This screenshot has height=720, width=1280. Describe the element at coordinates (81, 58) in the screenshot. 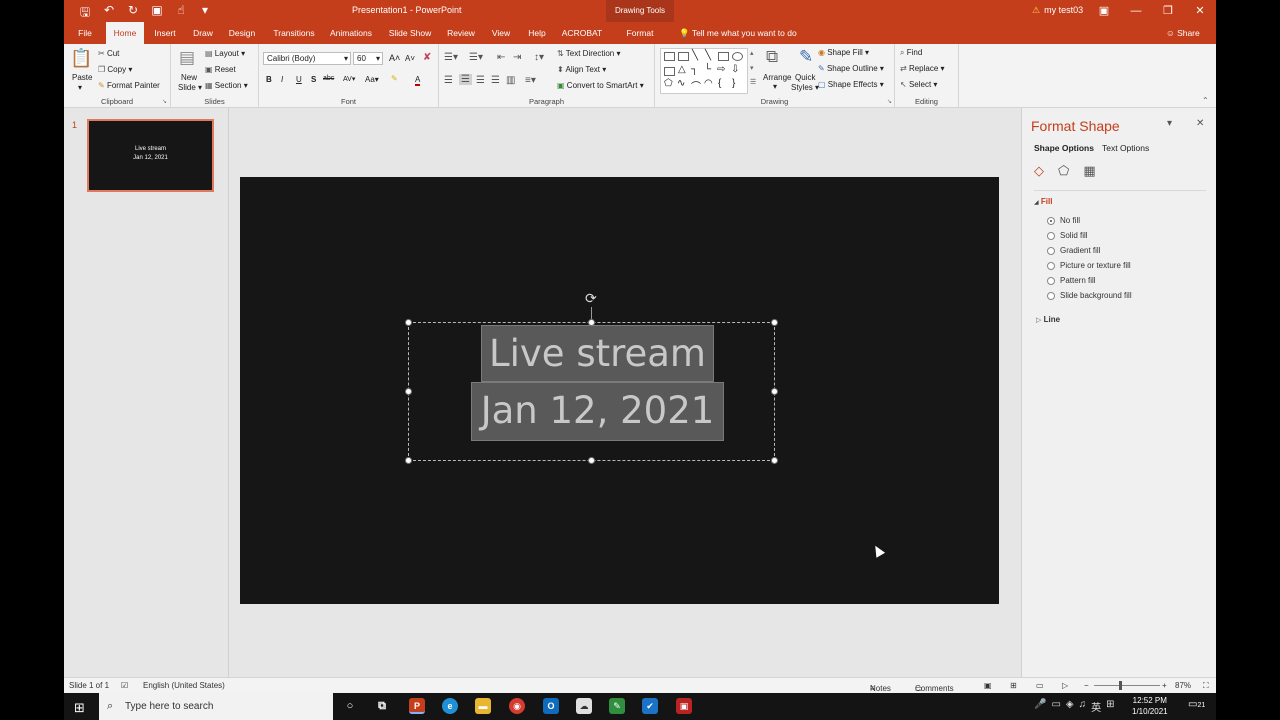

I see `paste-icon: 📋` at that location.